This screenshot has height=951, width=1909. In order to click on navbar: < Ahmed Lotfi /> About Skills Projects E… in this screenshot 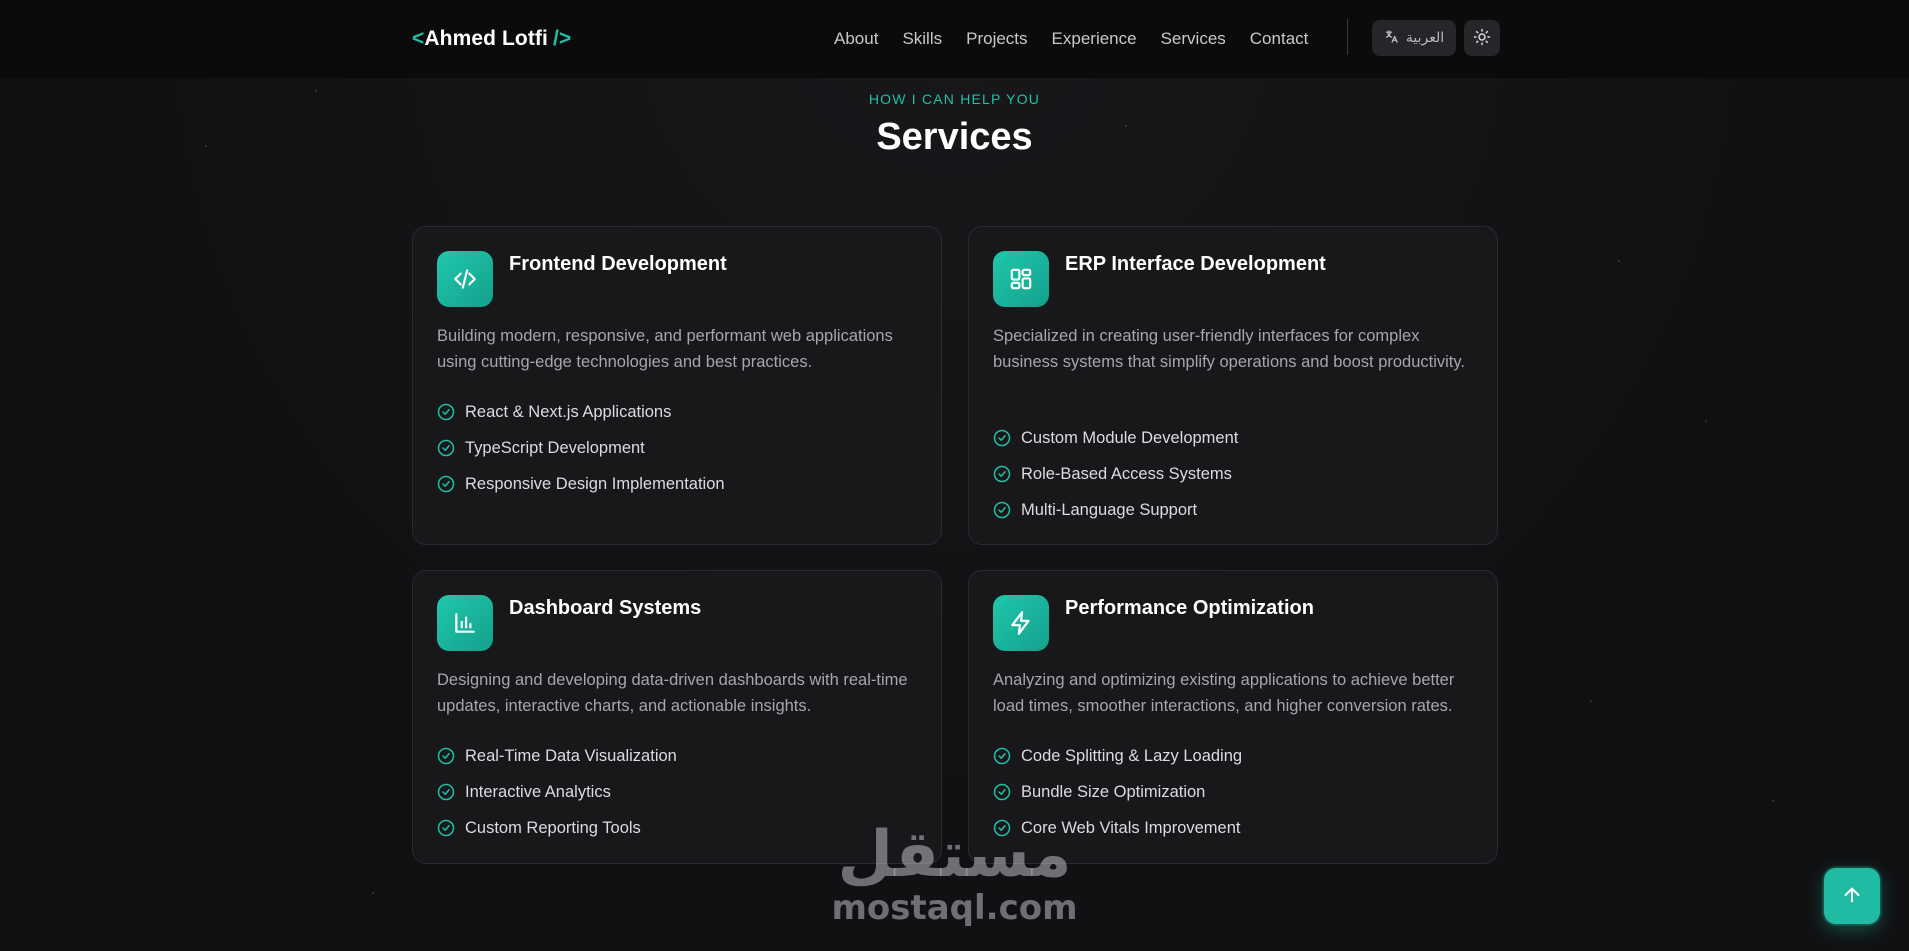, I will do `click(954, 39)`.